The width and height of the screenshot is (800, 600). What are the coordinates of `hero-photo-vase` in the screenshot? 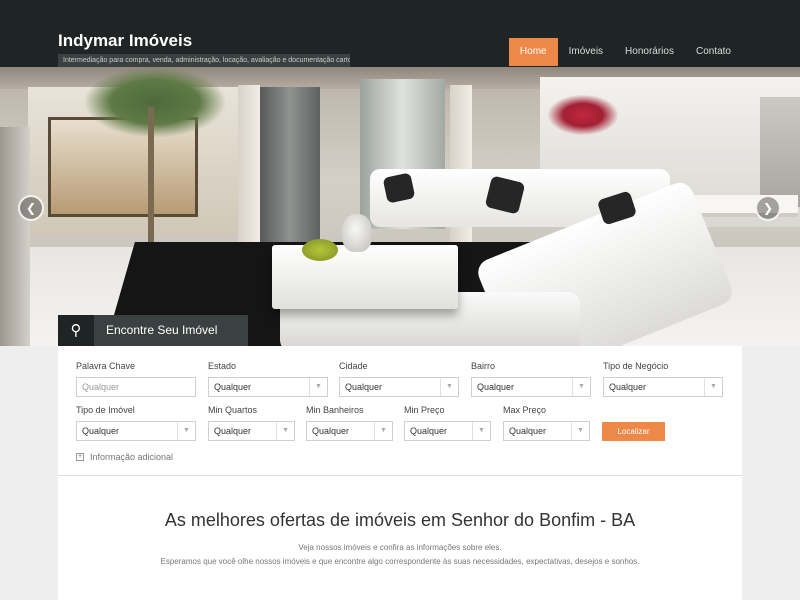 It's located at (357, 233).